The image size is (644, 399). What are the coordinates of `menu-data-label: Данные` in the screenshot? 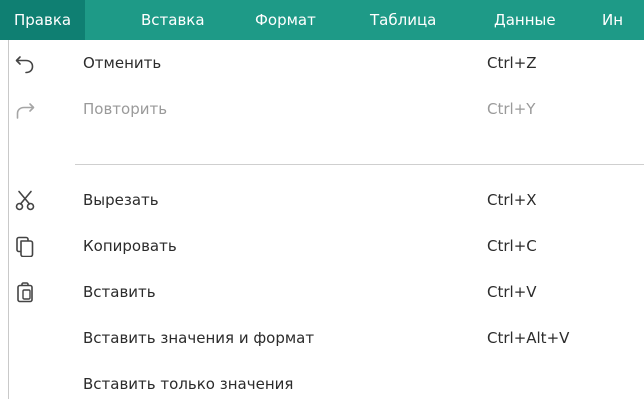 It's located at (525, 20).